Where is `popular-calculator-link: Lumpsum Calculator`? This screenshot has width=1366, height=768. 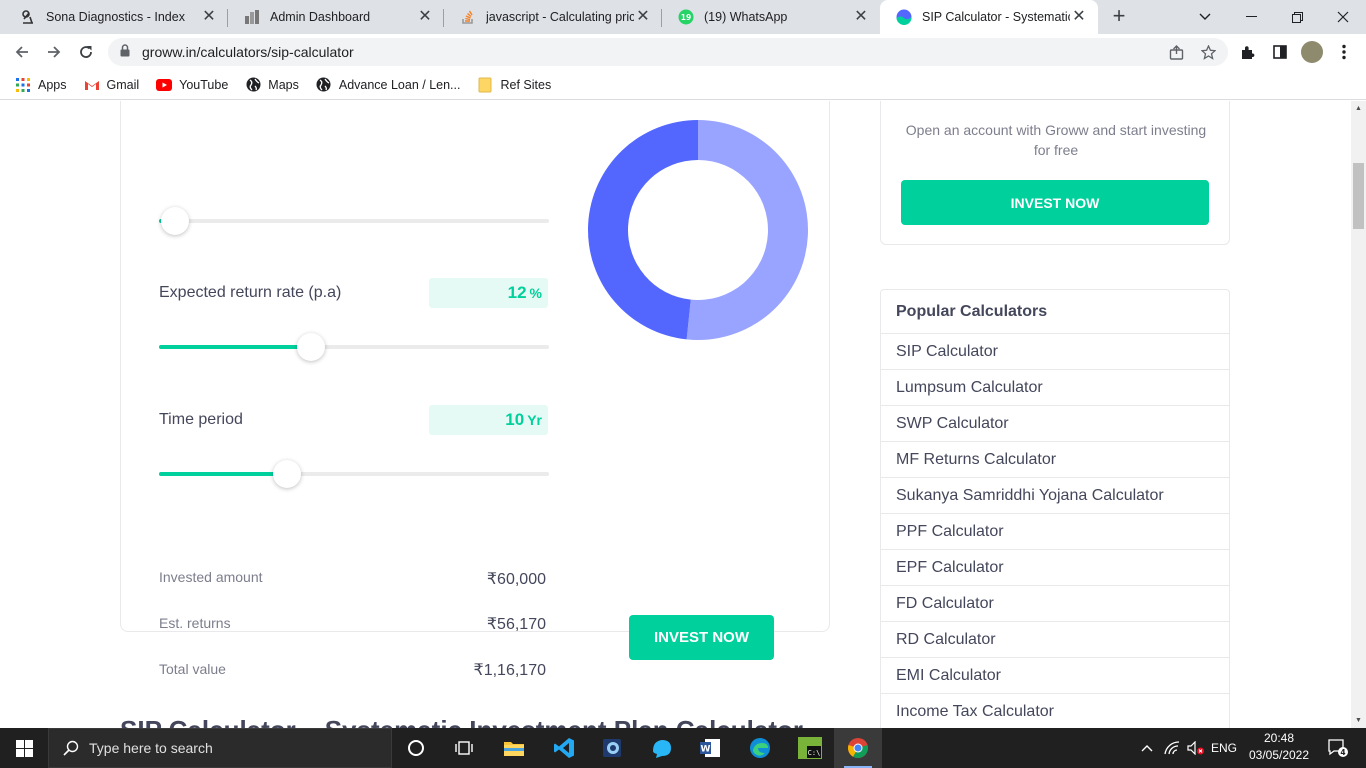 popular-calculator-link: Lumpsum Calculator is located at coordinates (1055, 388).